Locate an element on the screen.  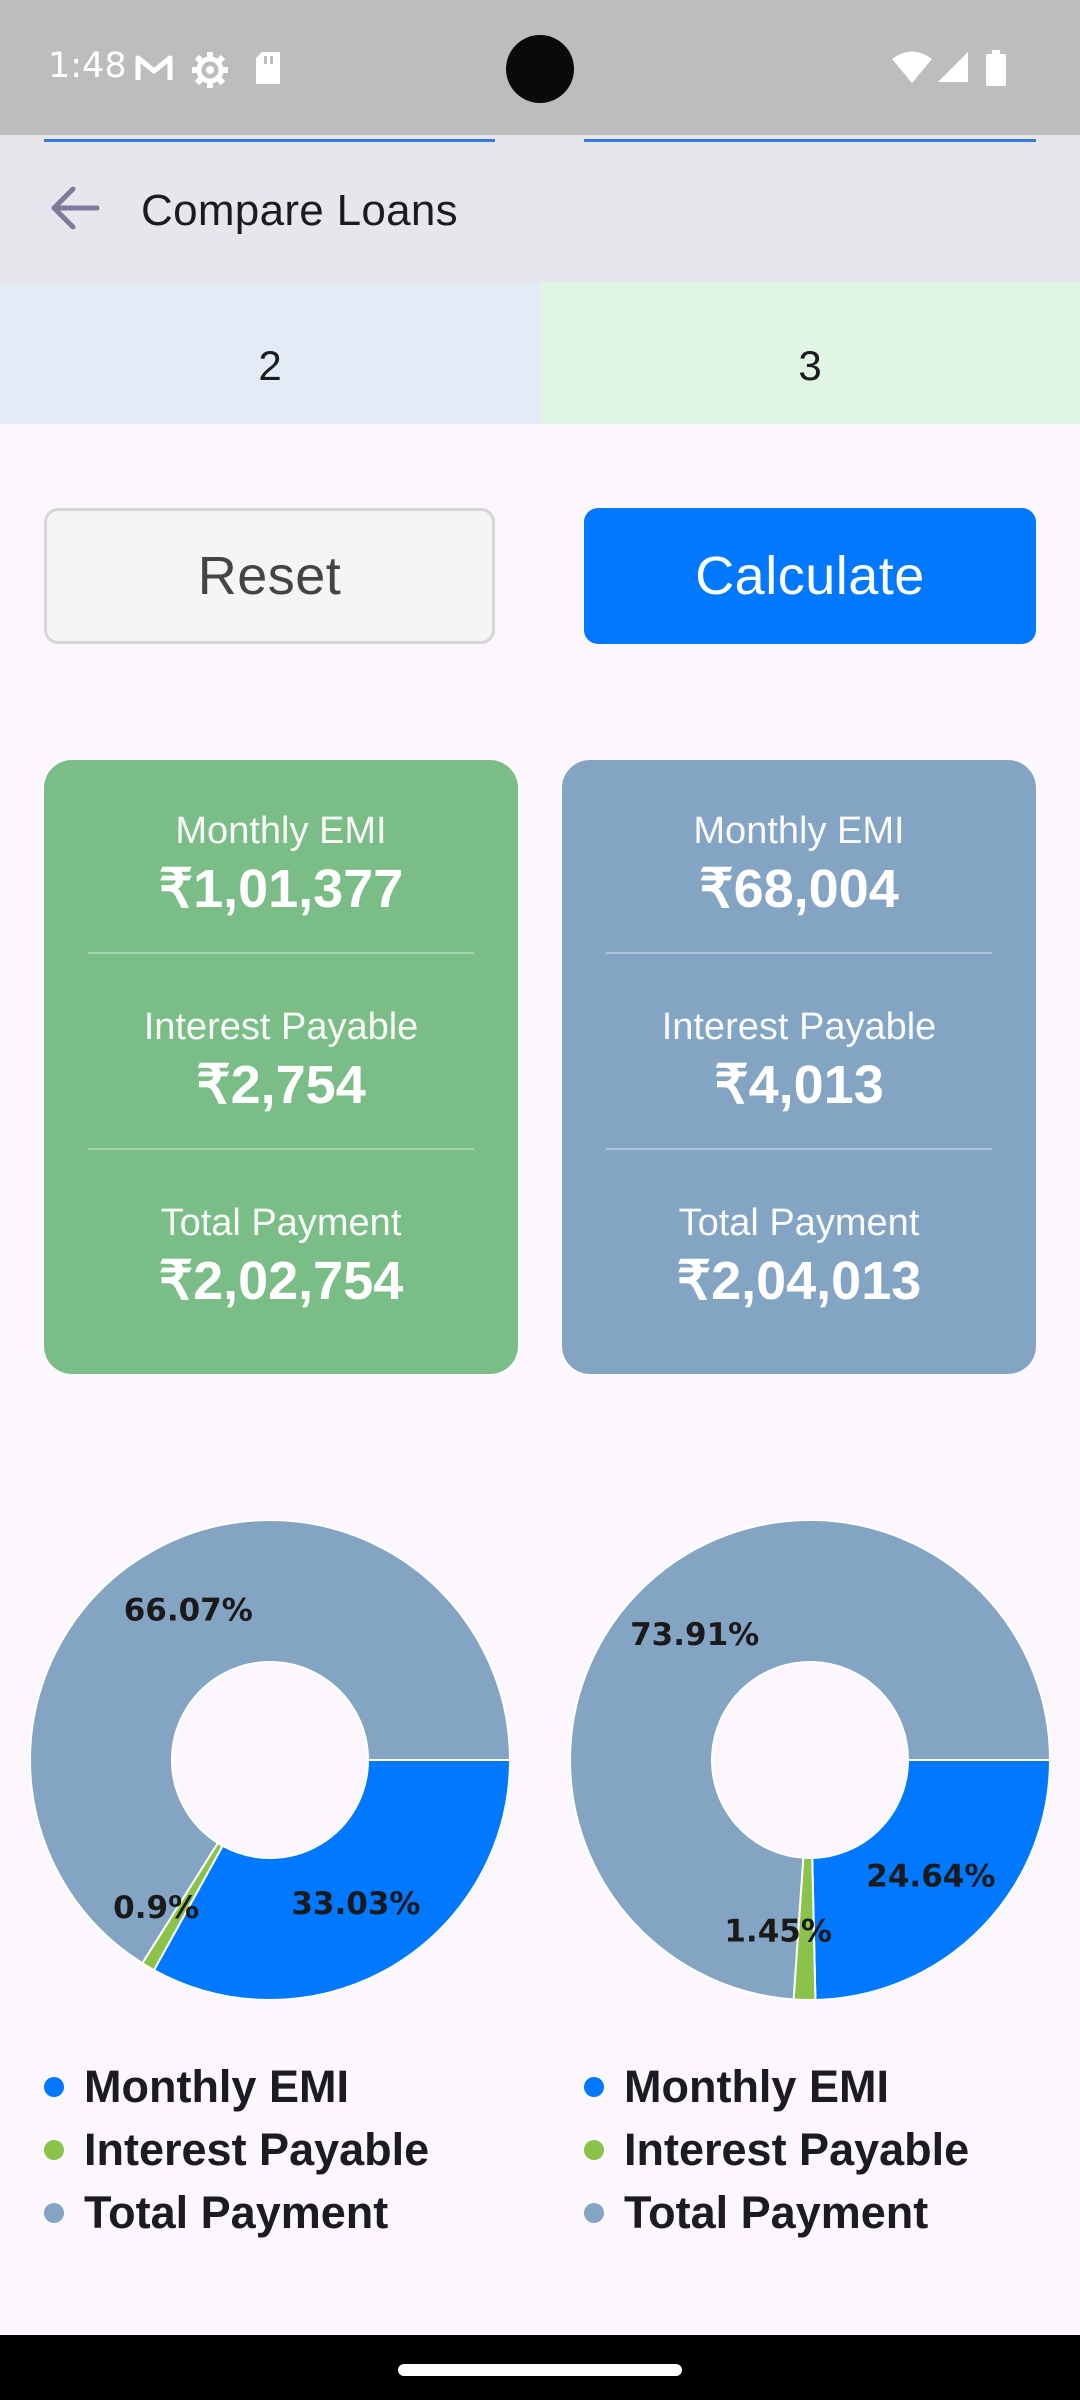
back-button is located at coordinates (75, 208).